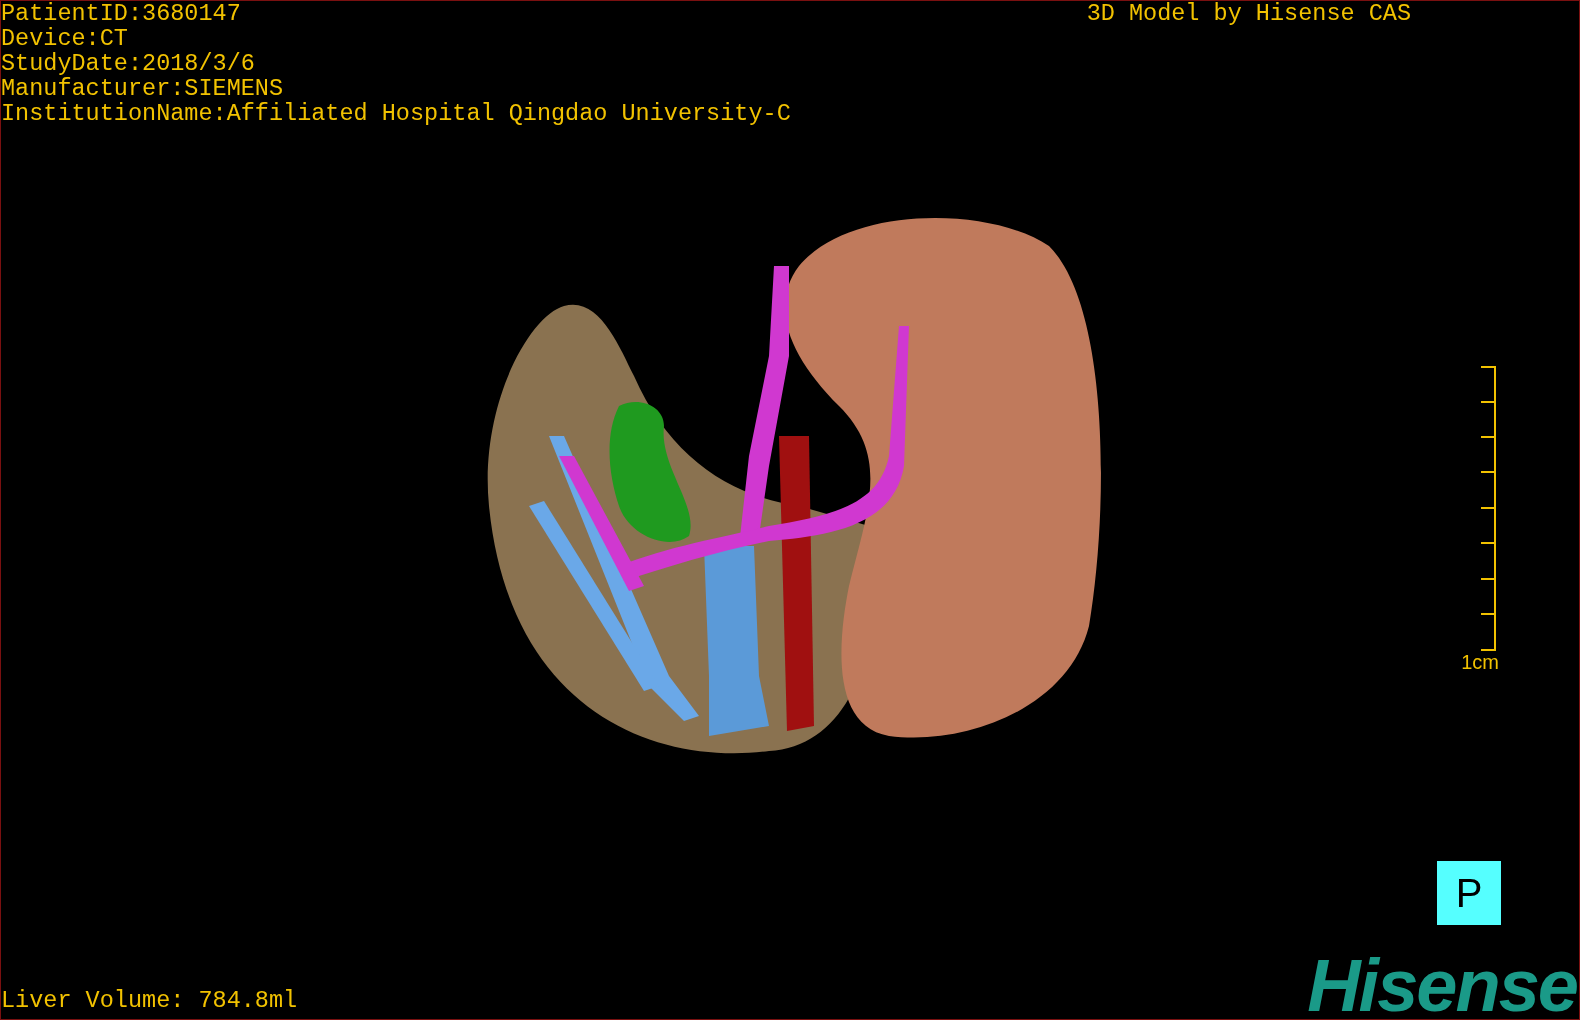  Describe the element at coordinates (396, 113) in the screenshot. I see `info-line: InstitutionName:Affiliated Hospital Qingdao University-C` at that location.